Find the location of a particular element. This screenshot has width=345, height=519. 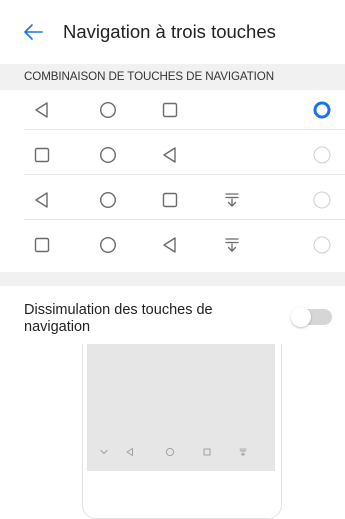

arrow-left-icon is located at coordinates (34, 32).